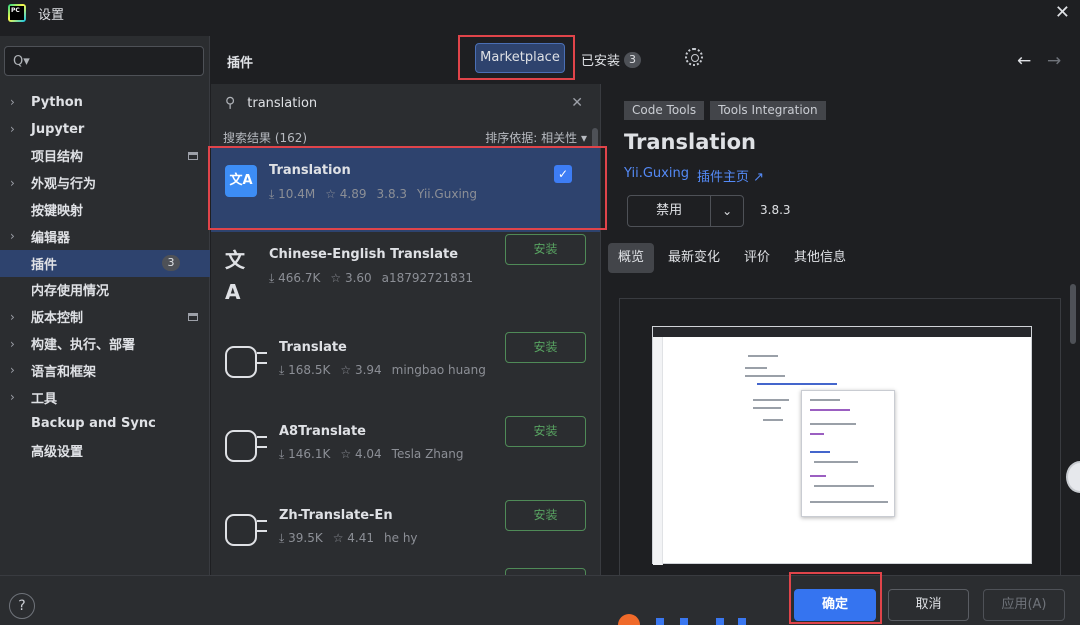 This screenshot has width=1080, height=625. What do you see at coordinates (17, 13) in the screenshot?
I see `pycharm-logo-icon: PC` at bounding box center [17, 13].